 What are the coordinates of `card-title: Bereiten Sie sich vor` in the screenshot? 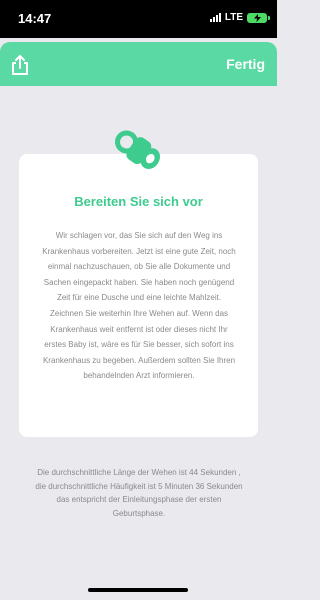 It's located at (138, 201).